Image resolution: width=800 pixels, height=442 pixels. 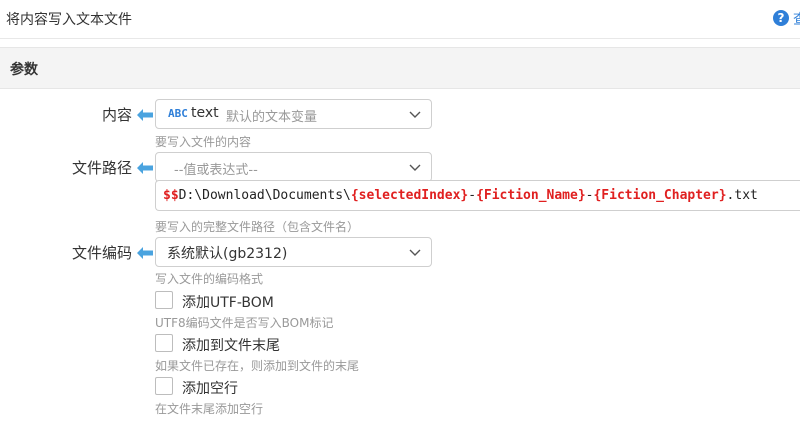 What do you see at coordinates (145, 168) in the screenshot?
I see `path-arrow-icon` at bounding box center [145, 168].